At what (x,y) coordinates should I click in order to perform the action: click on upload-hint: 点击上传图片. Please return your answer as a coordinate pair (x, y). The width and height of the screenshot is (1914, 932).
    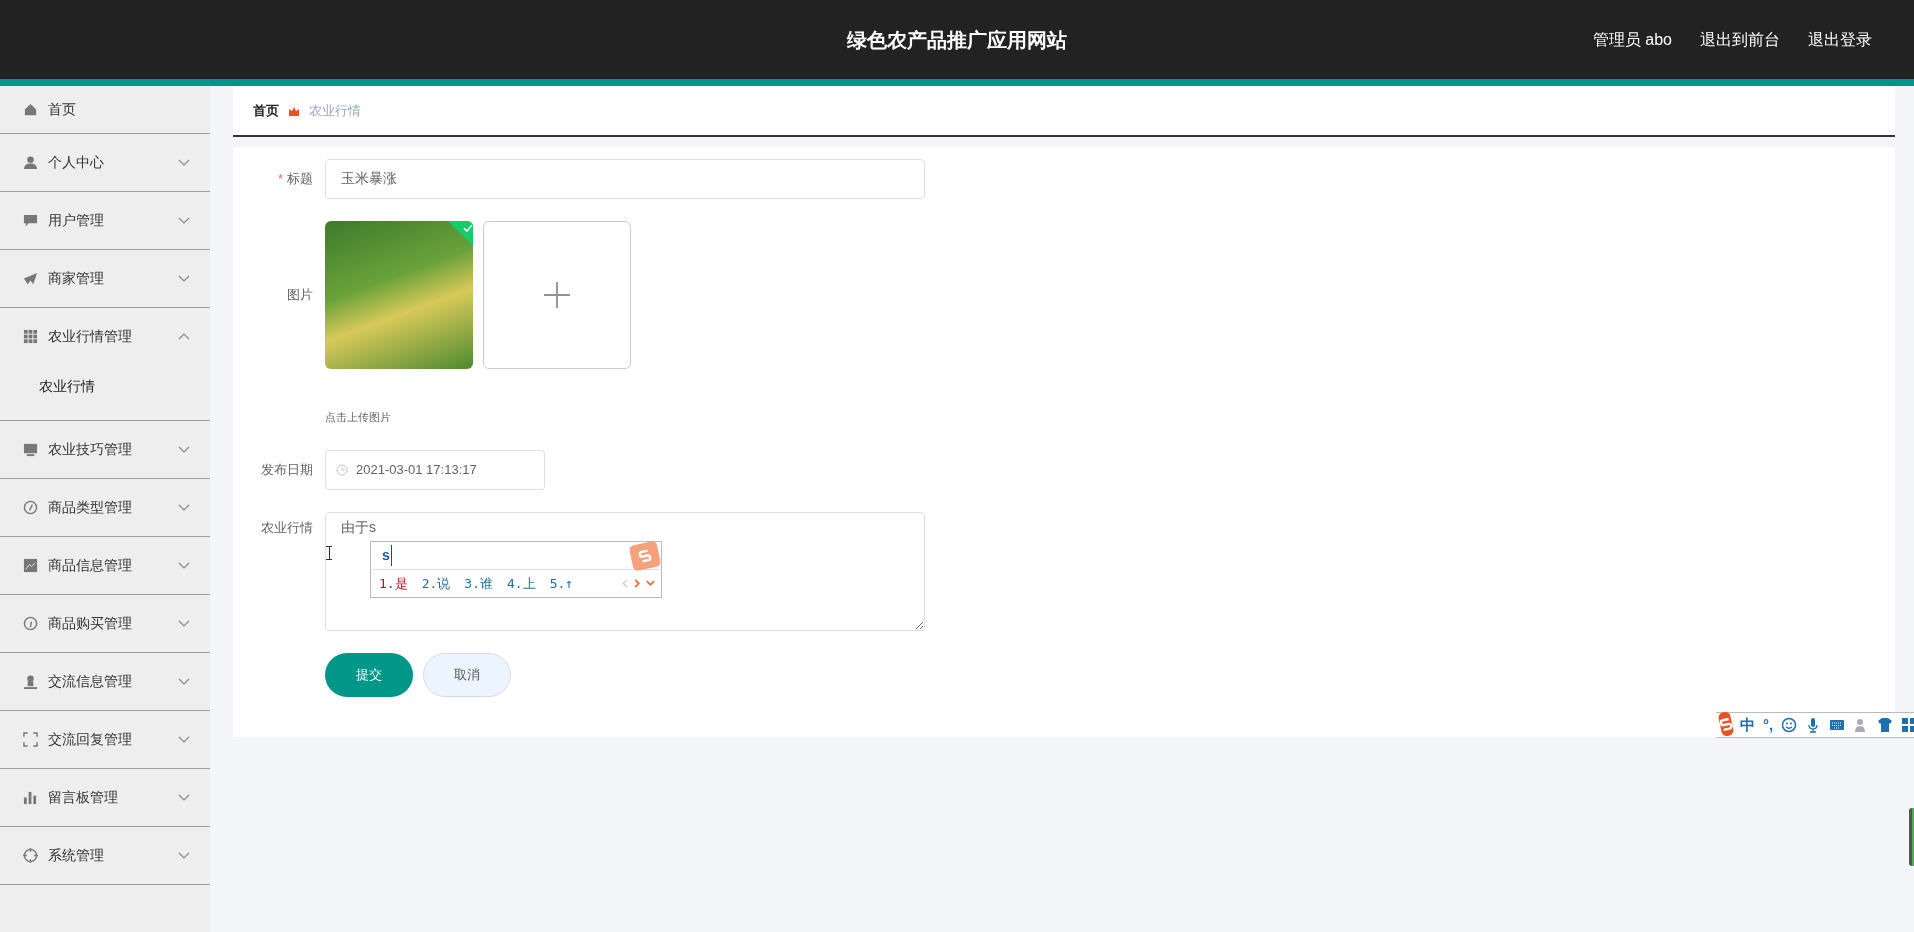
    Looking at the image, I should click on (358, 417).